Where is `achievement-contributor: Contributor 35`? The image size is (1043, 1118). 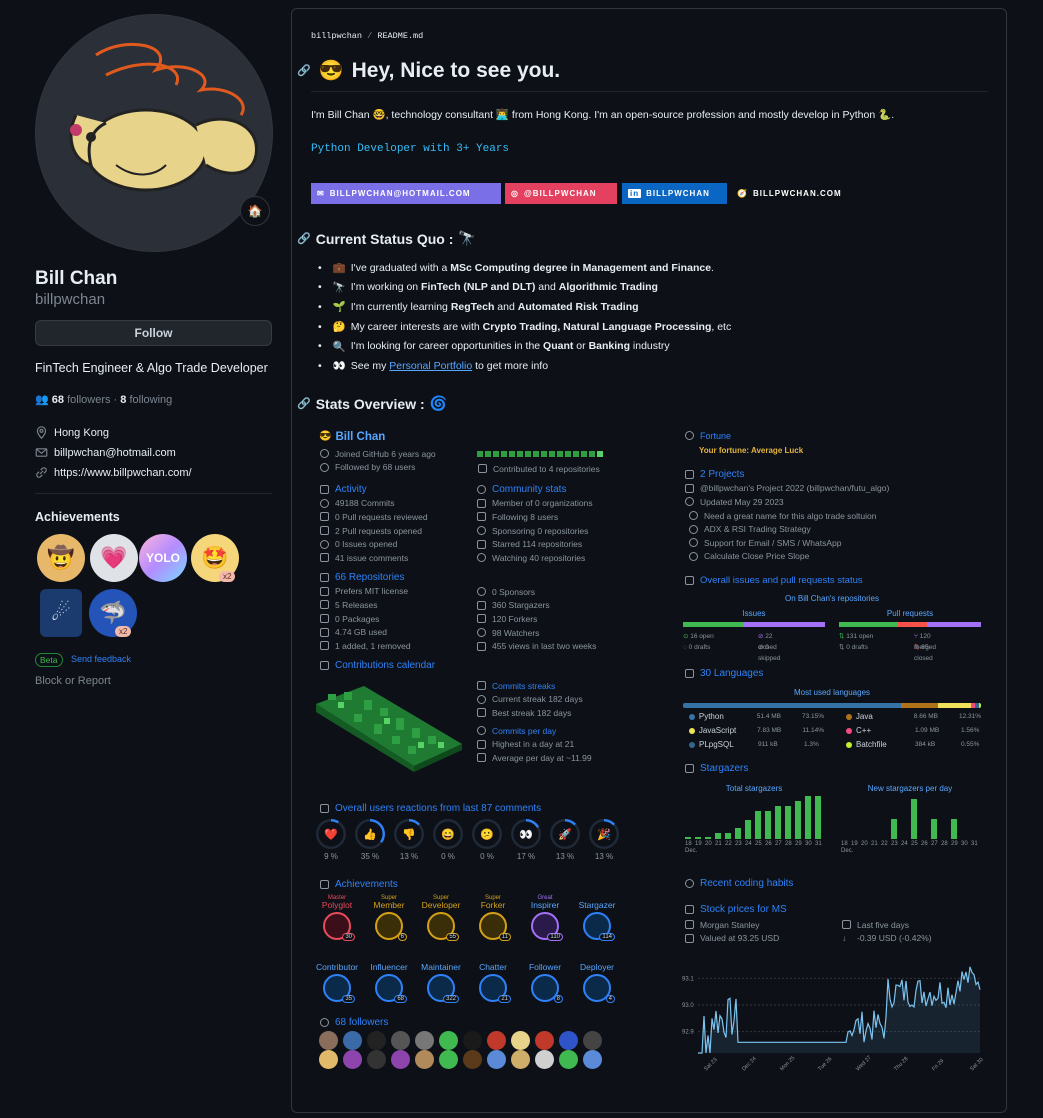 achievement-contributor: Contributor 35 is located at coordinates (337, 980).